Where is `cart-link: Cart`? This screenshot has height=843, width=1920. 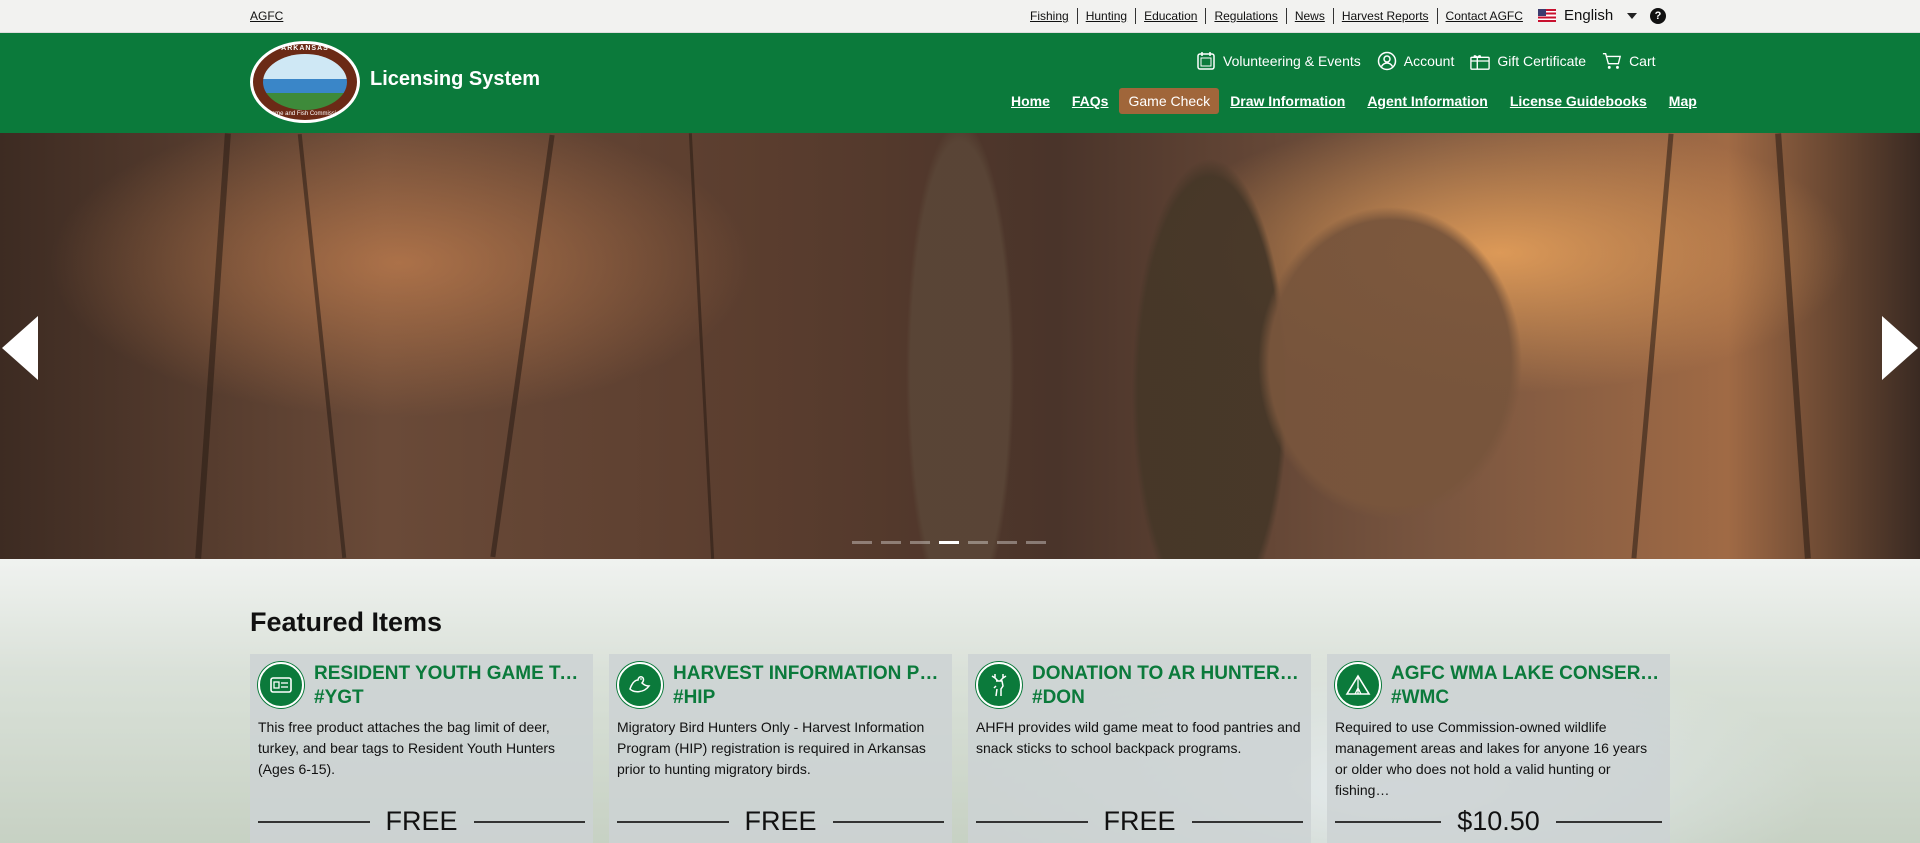 cart-link: Cart is located at coordinates (1629, 61).